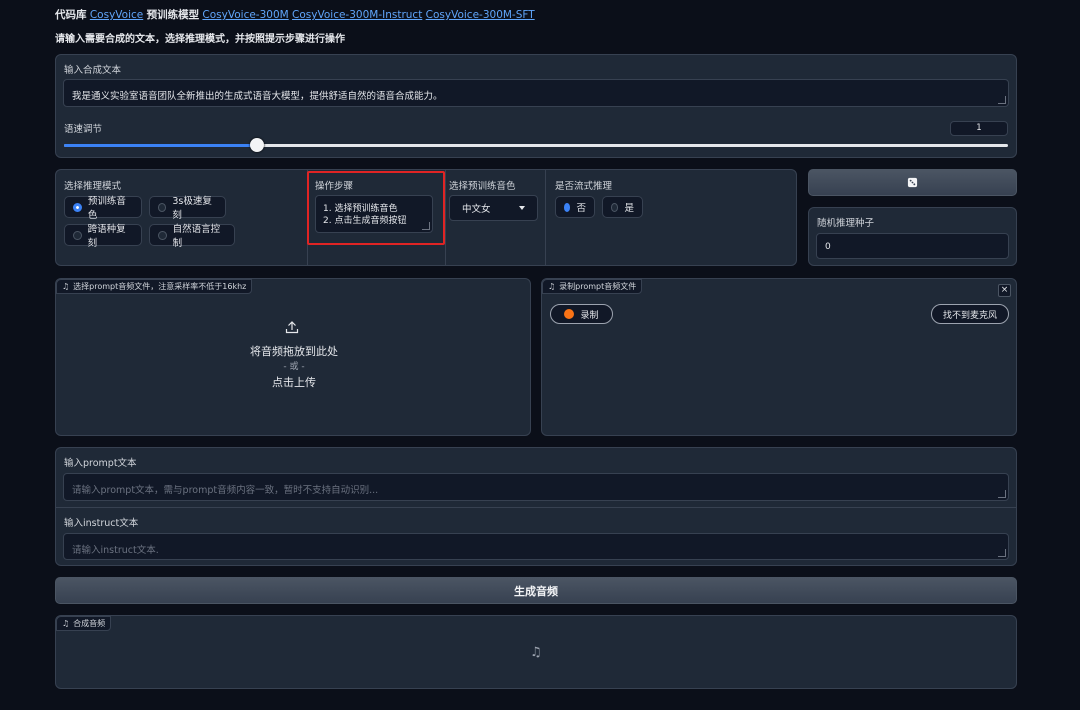 This screenshot has height=710, width=1080. I want to click on upload-tag-label: 选择prompt音频文件，注意采样率不低于16khz, so click(160, 286).